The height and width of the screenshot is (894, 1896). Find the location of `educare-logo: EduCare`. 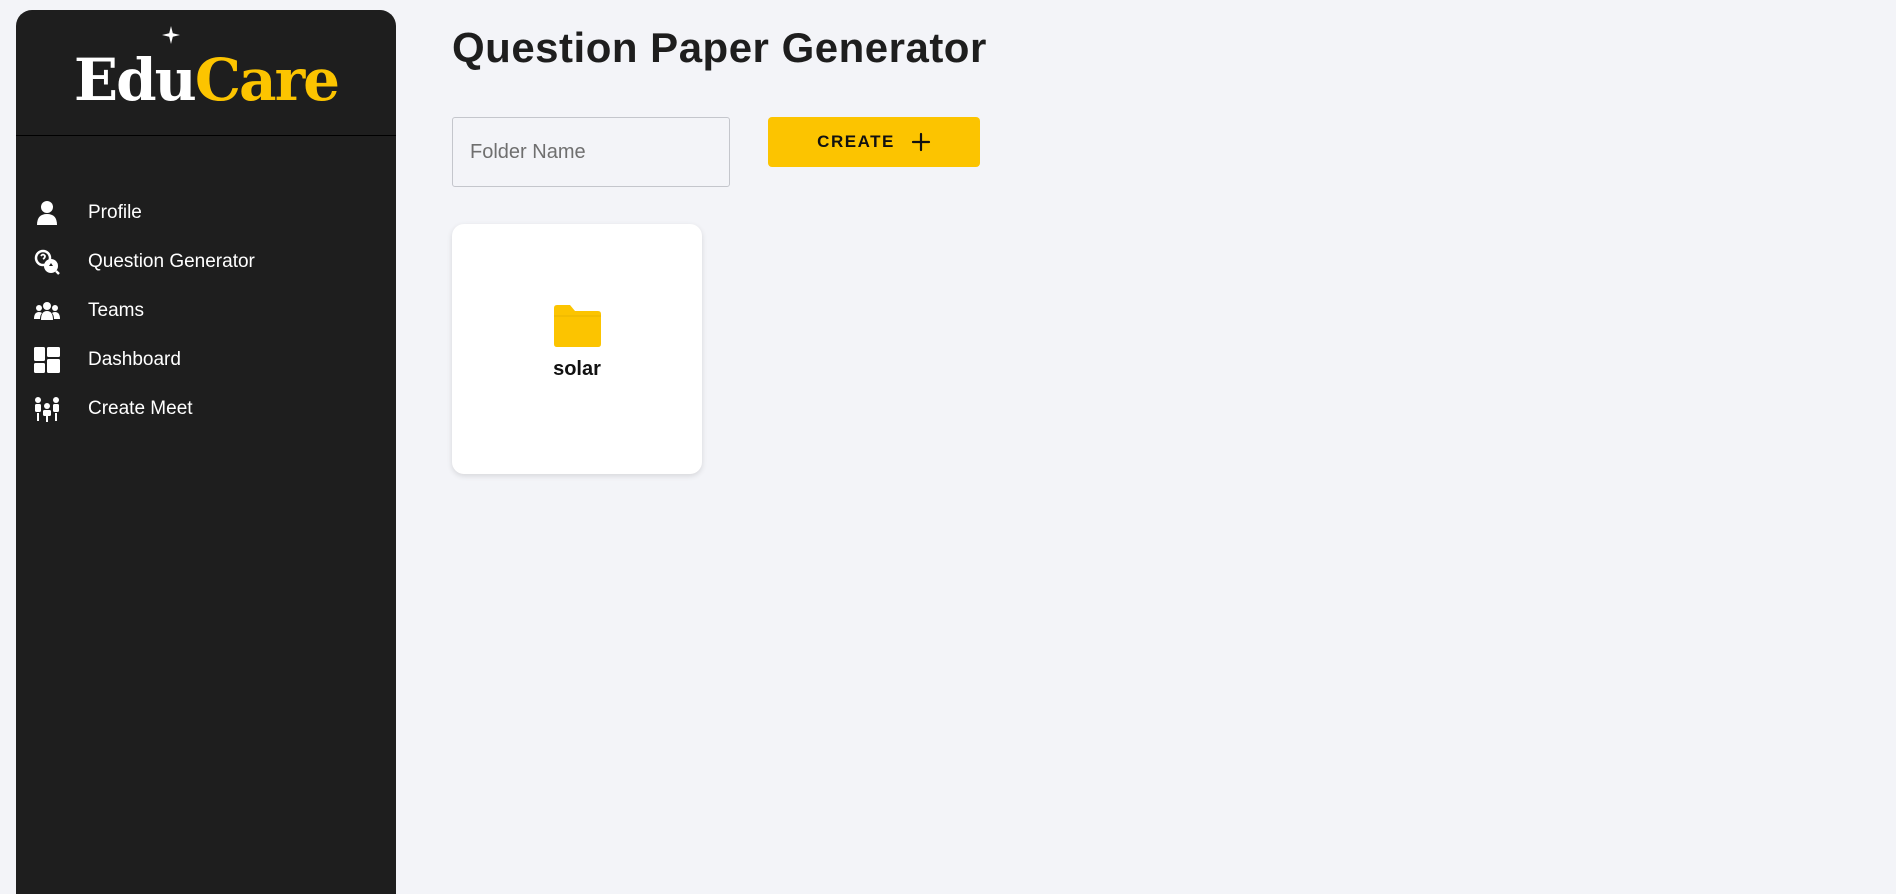

educare-logo: EduCare is located at coordinates (206, 69).